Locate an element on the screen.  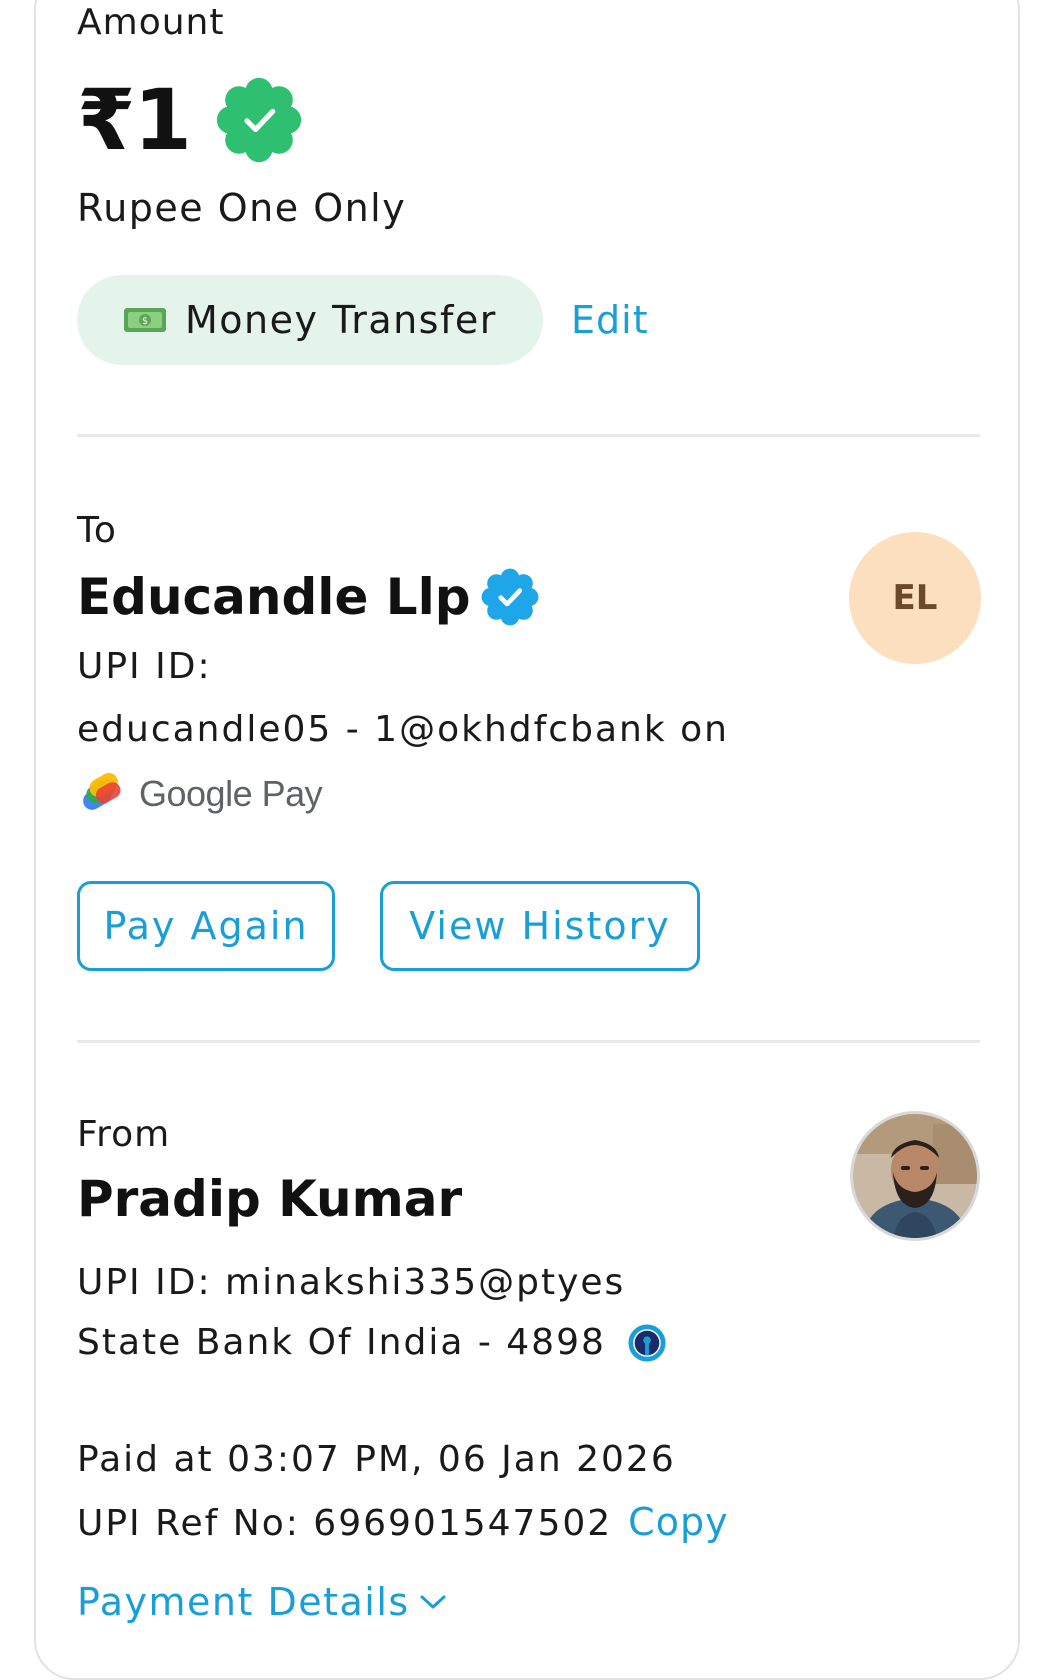
payer-bank-row: State Bank Of India - 4898 is located at coordinates (371, 1342).